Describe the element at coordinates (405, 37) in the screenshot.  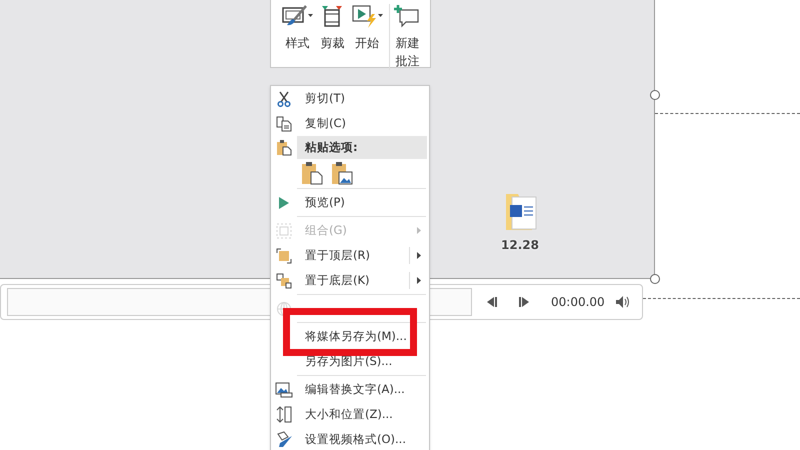
I see `toolbar-button: 新建批注` at that location.